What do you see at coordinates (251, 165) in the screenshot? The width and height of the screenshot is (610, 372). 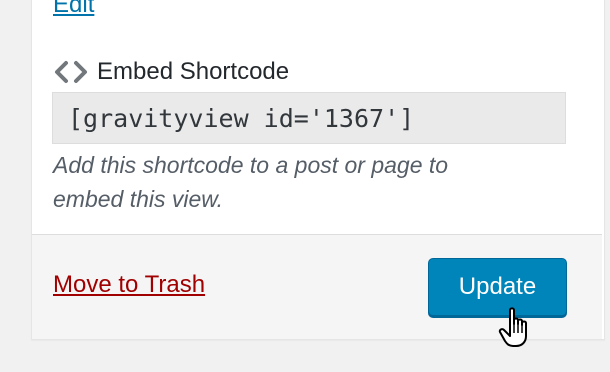 I see `help-text-line-1: Add this shortcode to a post or page to` at bounding box center [251, 165].